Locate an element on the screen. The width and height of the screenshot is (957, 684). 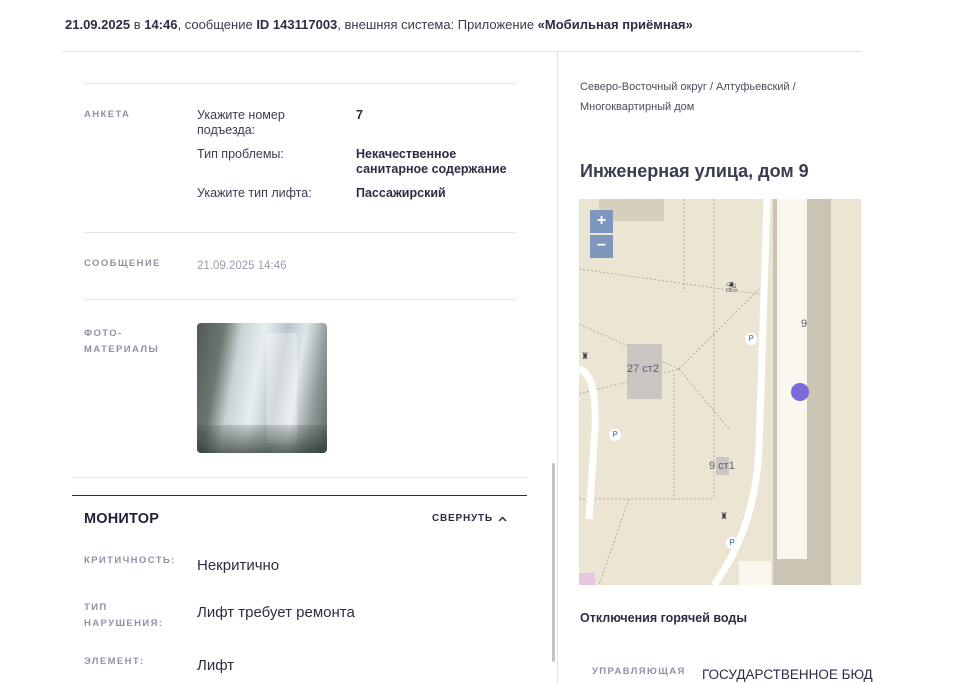
violation-type-value: Лифт требует ремонта is located at coordinates (276, 612).